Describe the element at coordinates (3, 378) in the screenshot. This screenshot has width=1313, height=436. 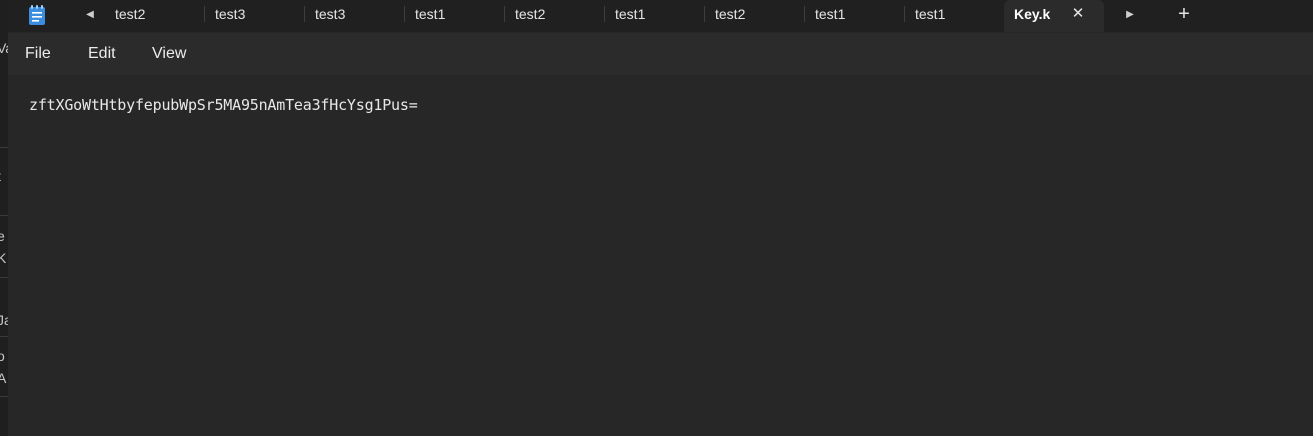
I see `background-text-fragment: A` at that location.